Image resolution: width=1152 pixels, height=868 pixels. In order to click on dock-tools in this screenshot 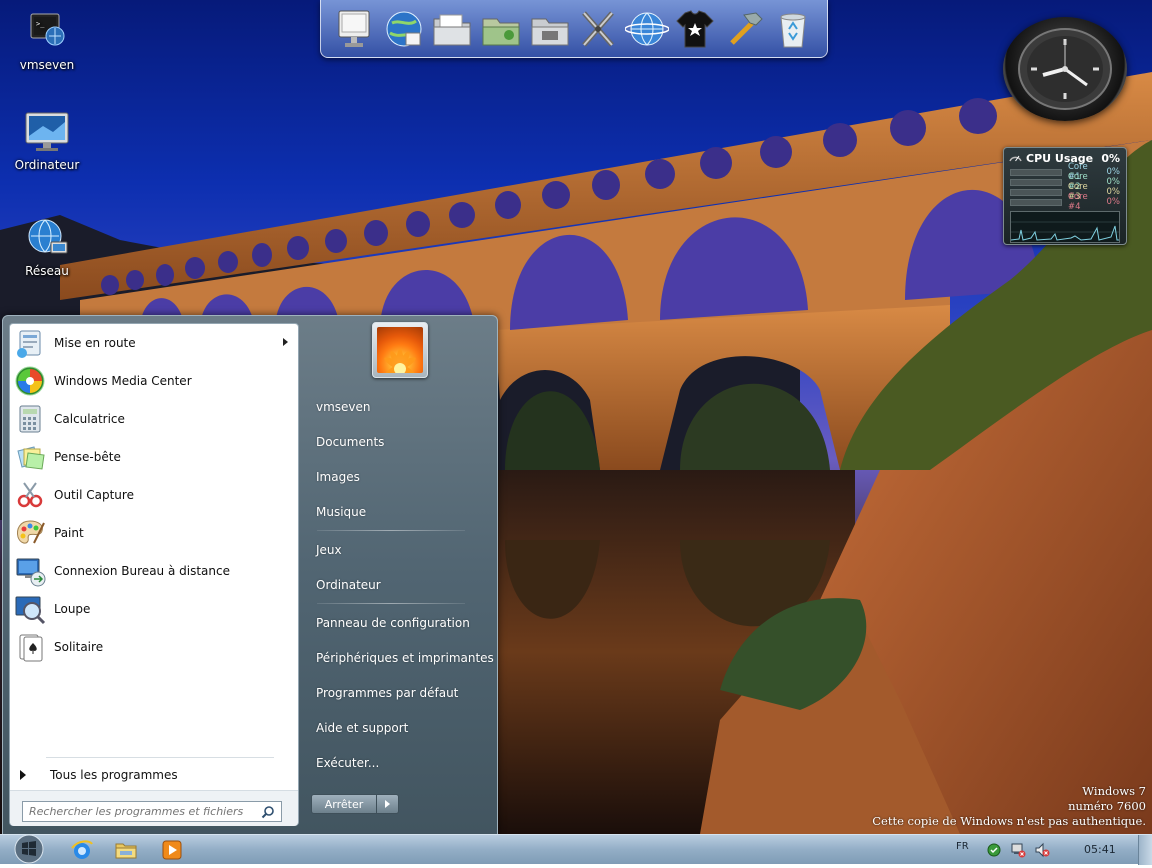, I will do `click(598, 29)`.